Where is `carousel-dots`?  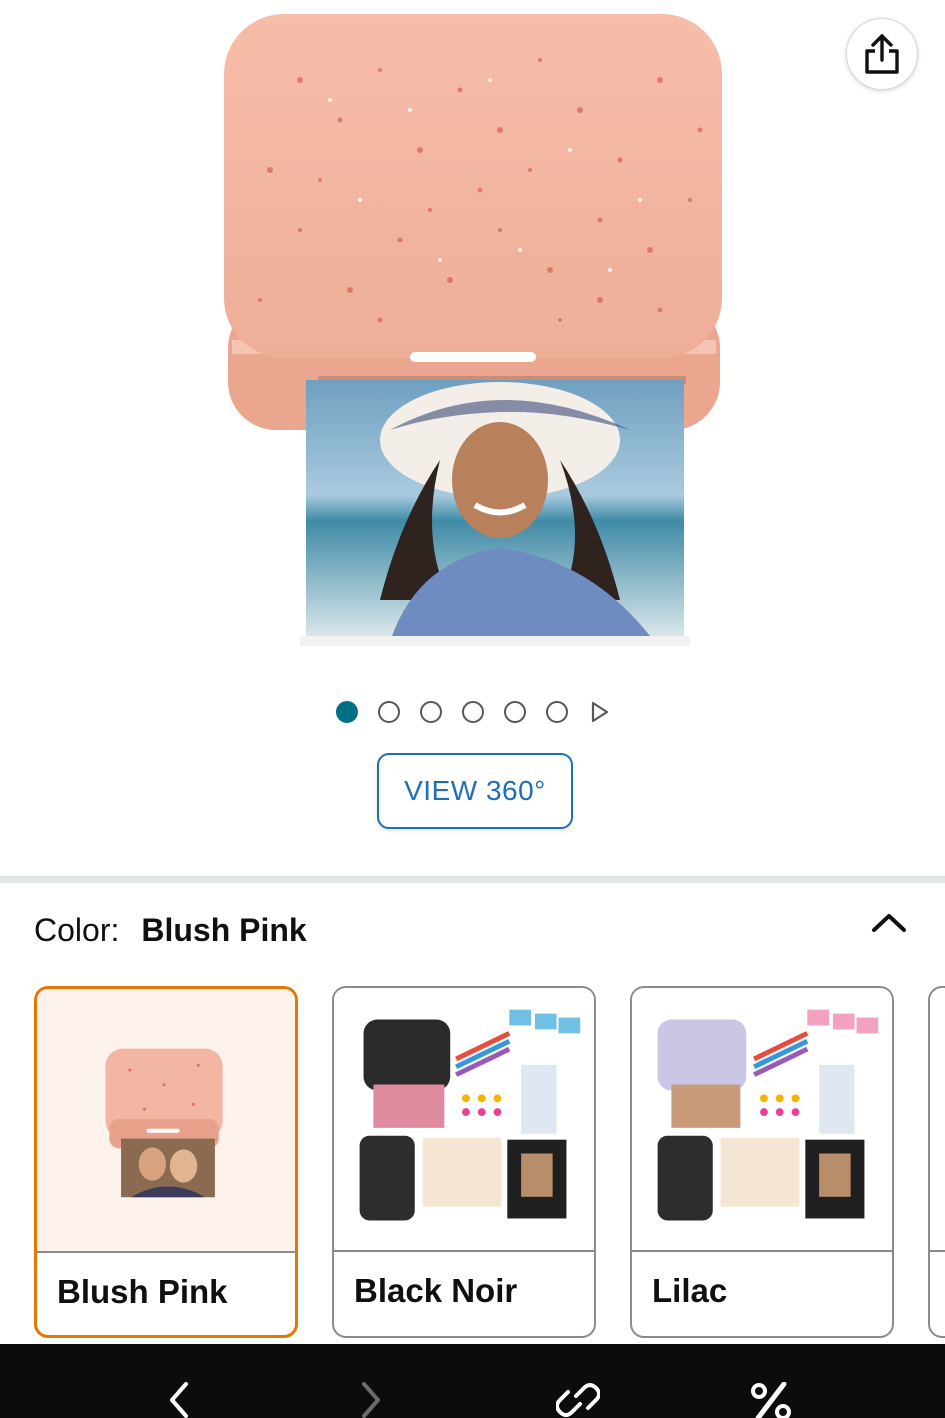 carousel-dots is located at coordinates (472, 712).